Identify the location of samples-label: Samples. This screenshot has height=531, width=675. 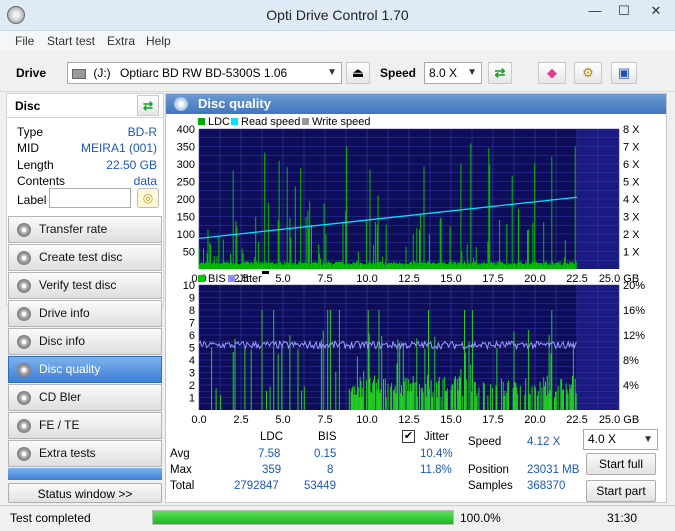
(490, 486).